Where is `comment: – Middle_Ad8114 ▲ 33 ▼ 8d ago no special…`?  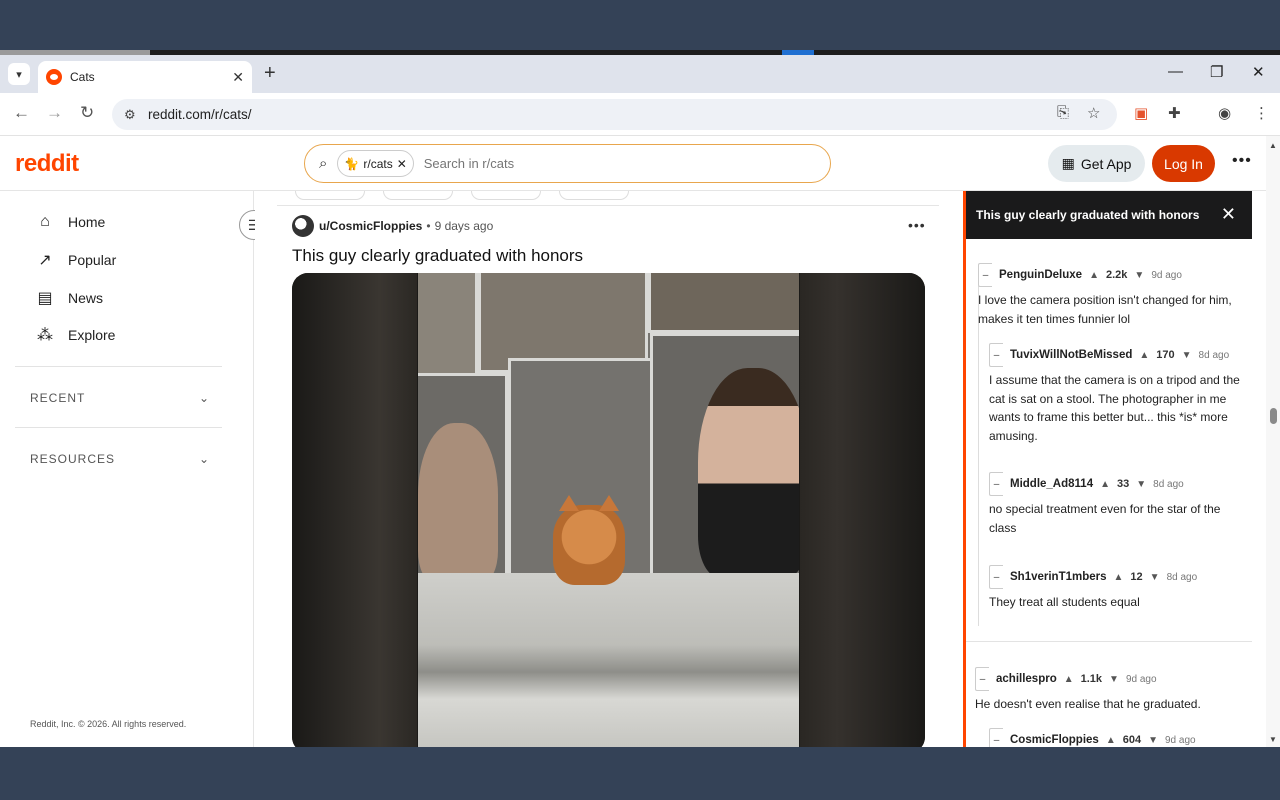
comment: – Middle_Ad8114 ▲ 33 ▼ 8d ago no special… is located at coordinates (1118, 504).